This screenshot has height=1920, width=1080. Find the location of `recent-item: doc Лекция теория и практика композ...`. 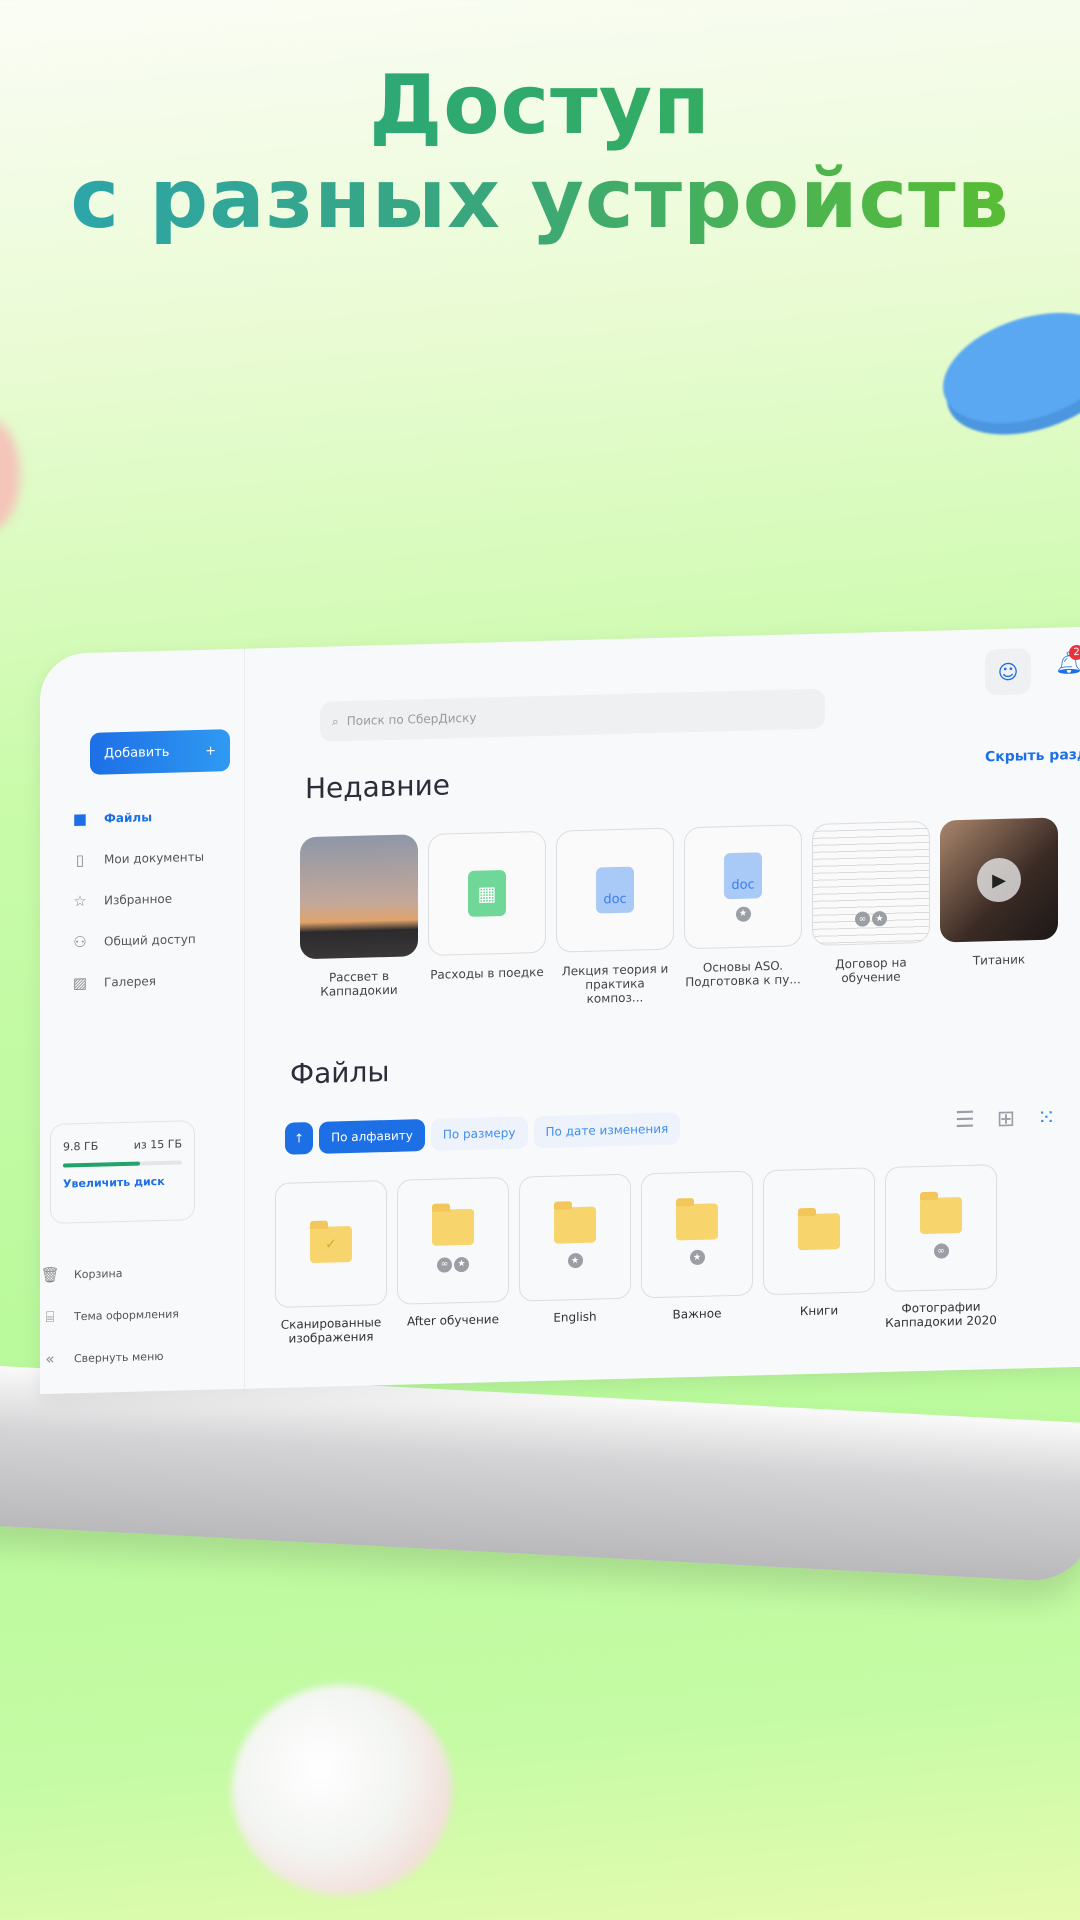

recent-item: doc Лекция теория и практика композ... is located at coordinates (615, 917).